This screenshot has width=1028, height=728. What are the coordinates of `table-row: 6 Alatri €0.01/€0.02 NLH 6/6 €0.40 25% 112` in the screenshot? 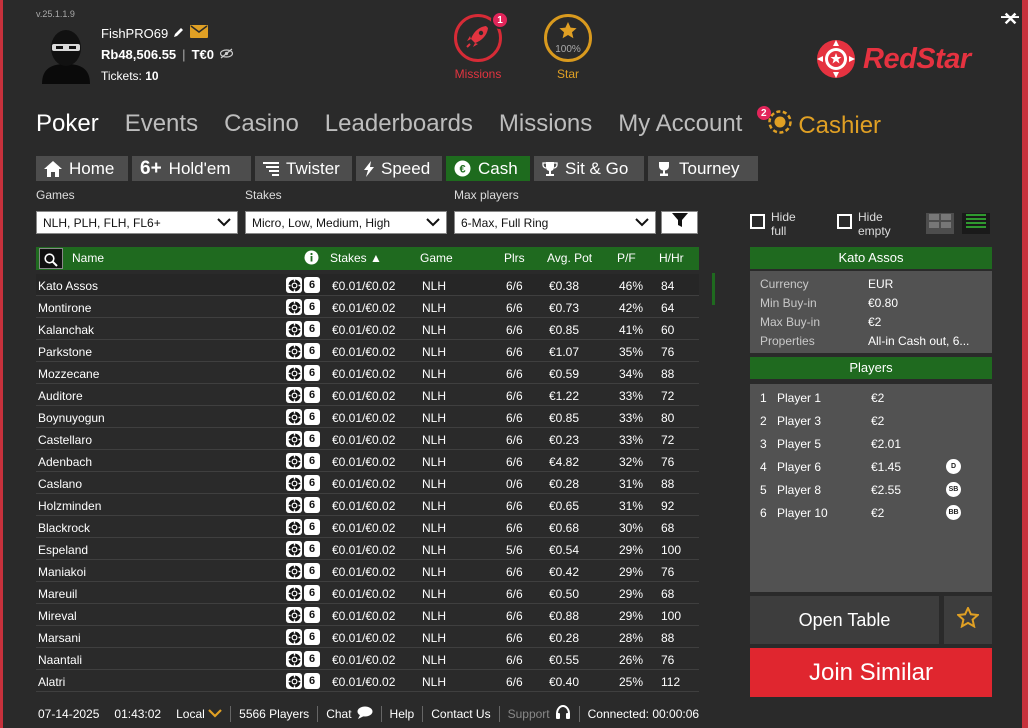 It's located at (367, 681).